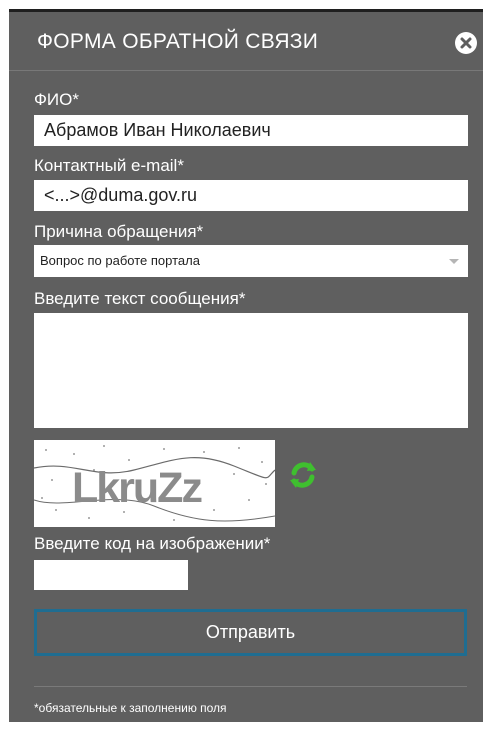 Image resolution: width=486 pixels, height=731 pixels. What do you see at coordinates (130, 708) in the screenshot?
I see `required-note: *обязательные к заполнению поля` at bounding box center [130, 708].